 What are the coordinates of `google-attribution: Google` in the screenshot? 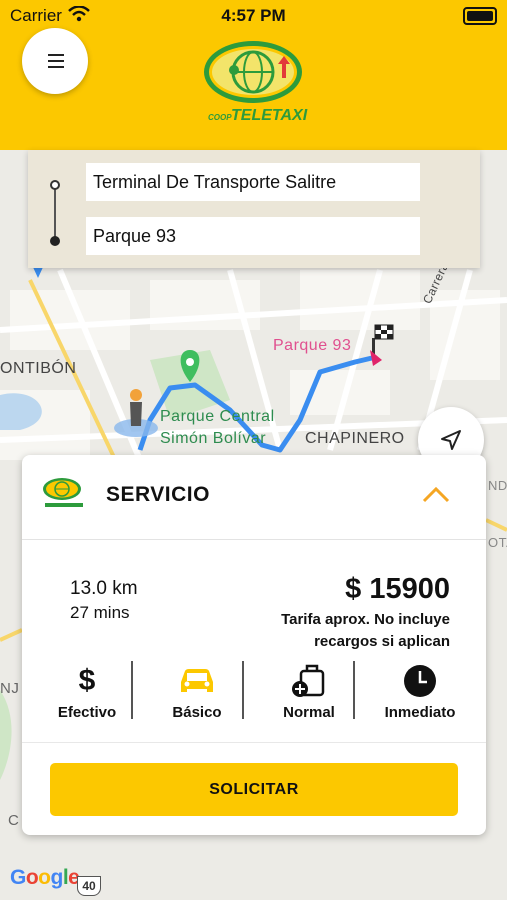 It's located at (45, 877).